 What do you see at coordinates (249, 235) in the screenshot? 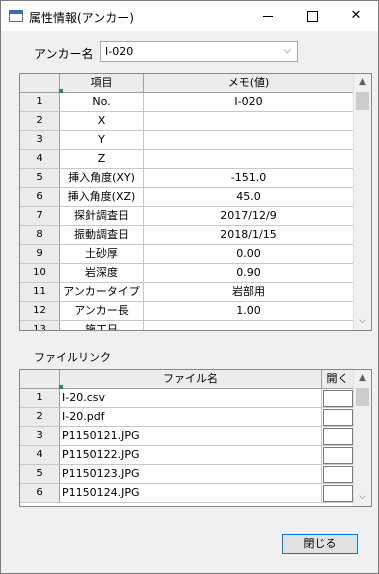
I see `attribute-value-cell: 2018/1/15` at bounding box center [249, 235].